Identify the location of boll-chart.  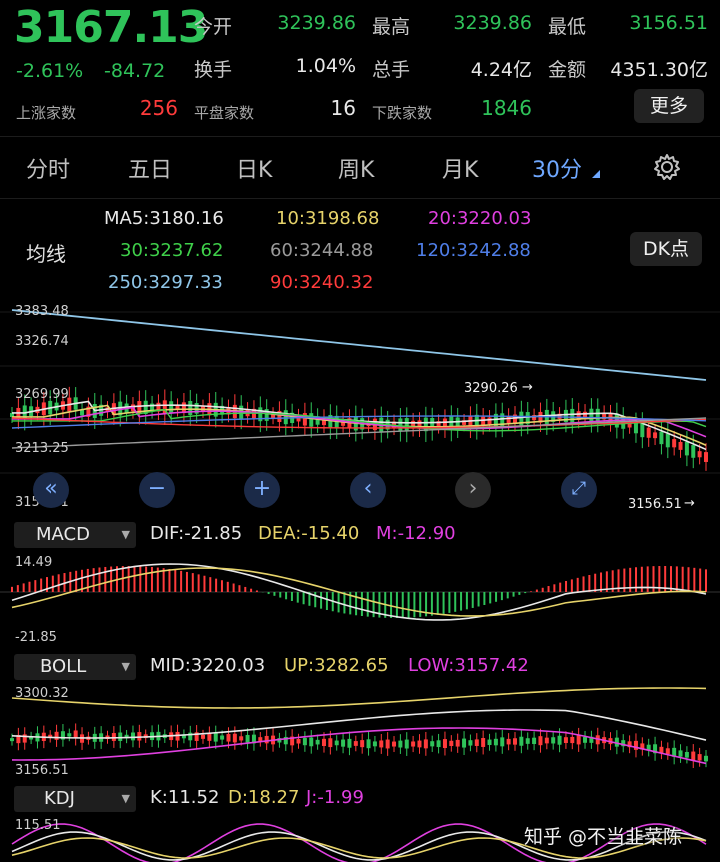
(360, 732).